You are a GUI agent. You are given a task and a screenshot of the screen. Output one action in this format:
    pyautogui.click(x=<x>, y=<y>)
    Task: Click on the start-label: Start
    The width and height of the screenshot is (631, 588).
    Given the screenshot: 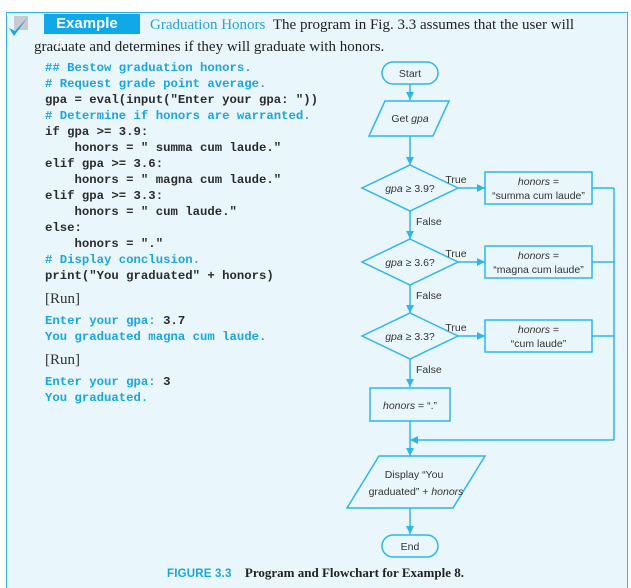 What is the action you would take?
    pyautogui.click(x=410, y=74)
    